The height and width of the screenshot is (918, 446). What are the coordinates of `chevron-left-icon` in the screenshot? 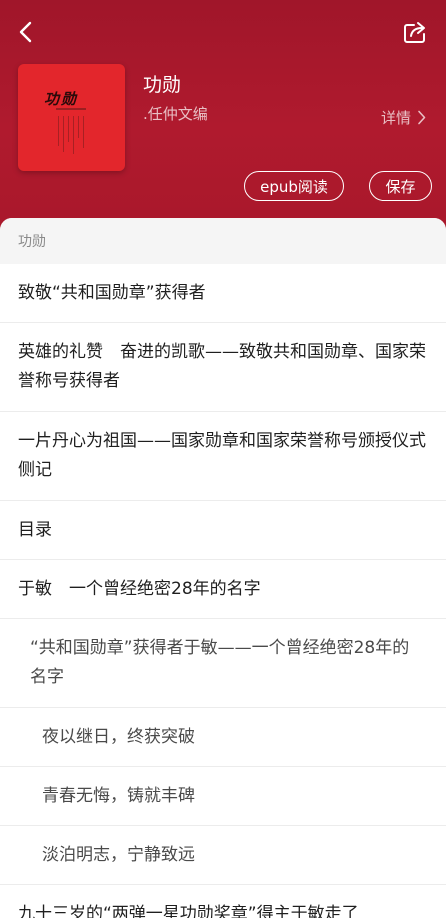 It's located at (25, 32).